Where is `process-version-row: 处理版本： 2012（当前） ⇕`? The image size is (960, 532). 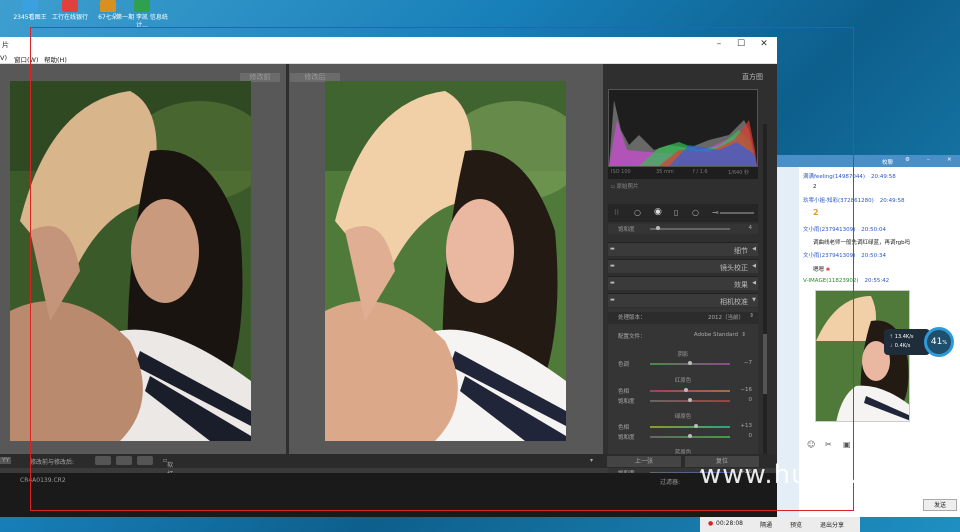 process-version-row: 处理版本： 2012（当前） ⇕ is located at coordinates (683, 318).